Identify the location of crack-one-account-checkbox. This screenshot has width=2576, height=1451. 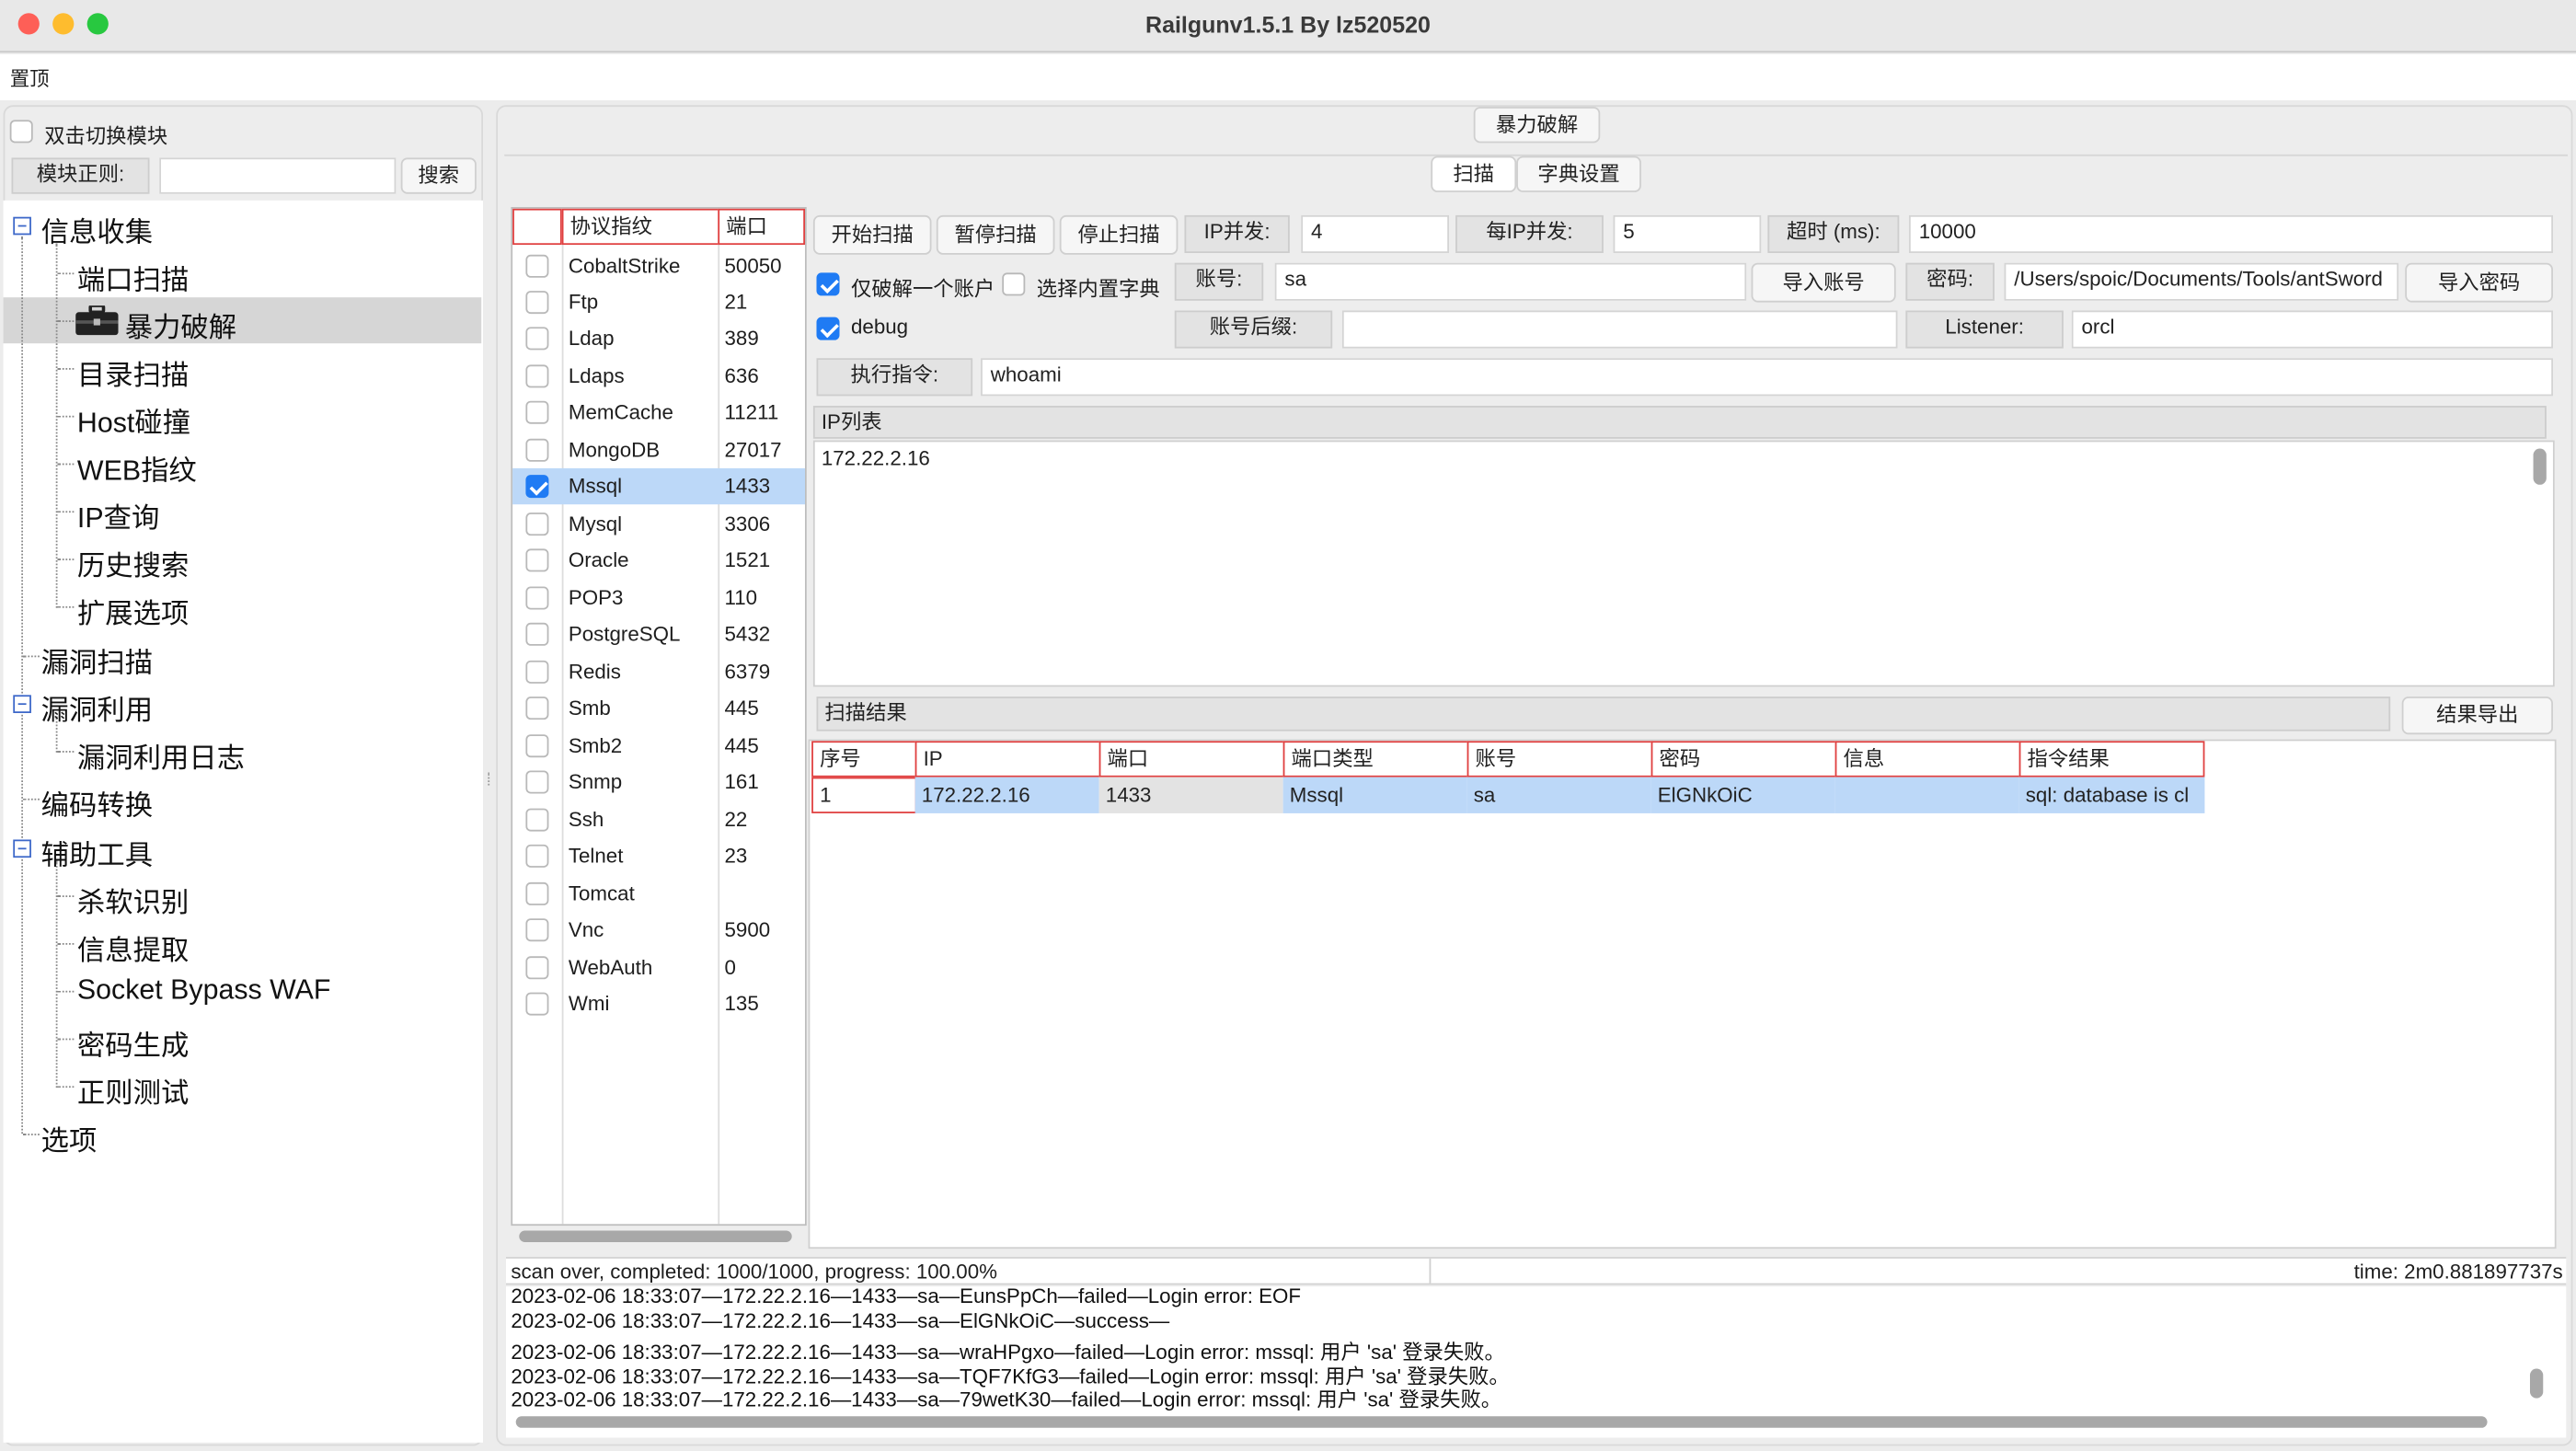
(828, 284).